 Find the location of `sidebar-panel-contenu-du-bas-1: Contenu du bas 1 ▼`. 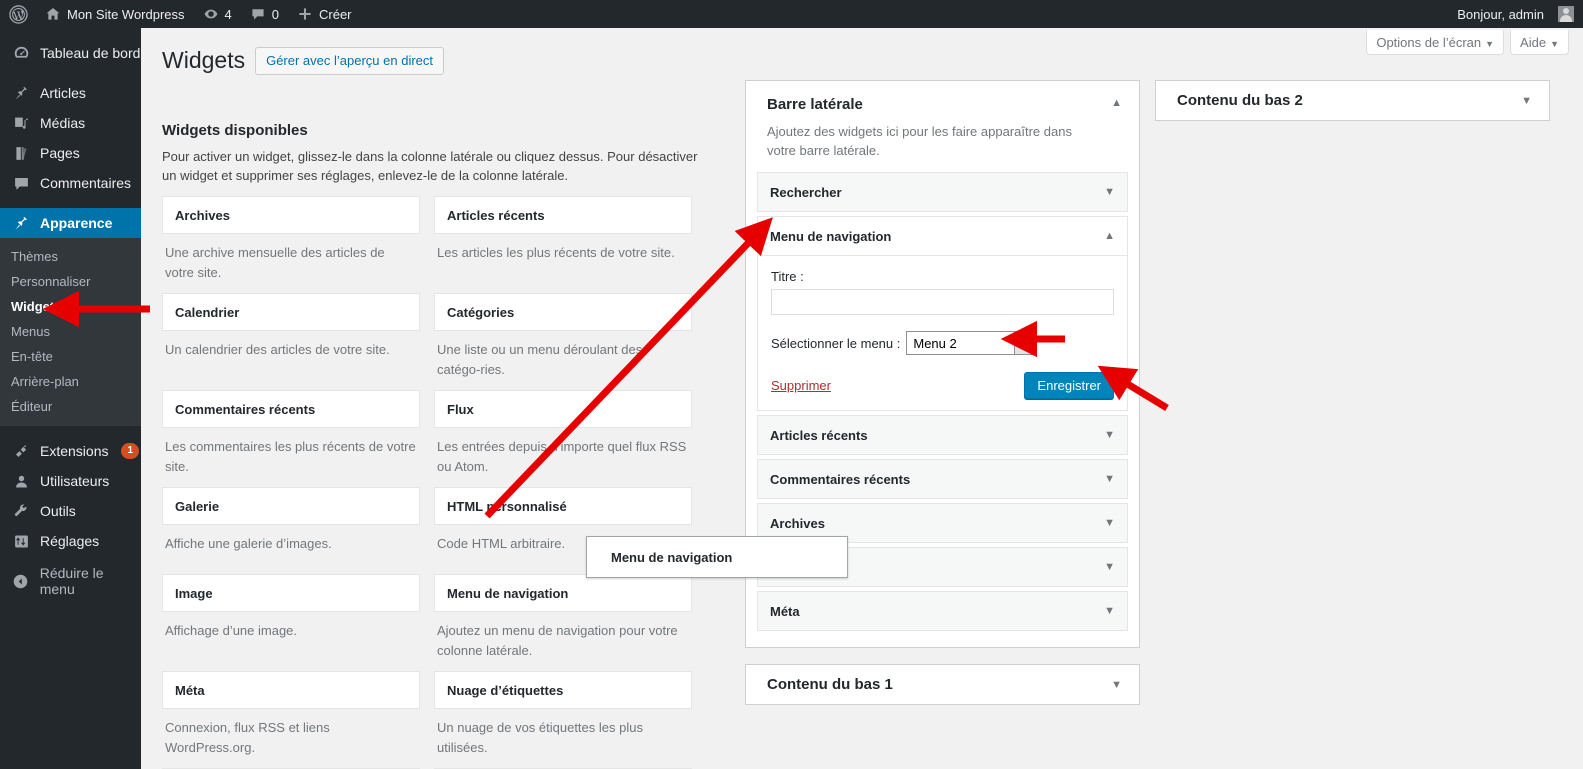

sidebar-panel-contenu-du-bas-1: Contenu du bas 1 ▼ is located at coordinates (942, 684).